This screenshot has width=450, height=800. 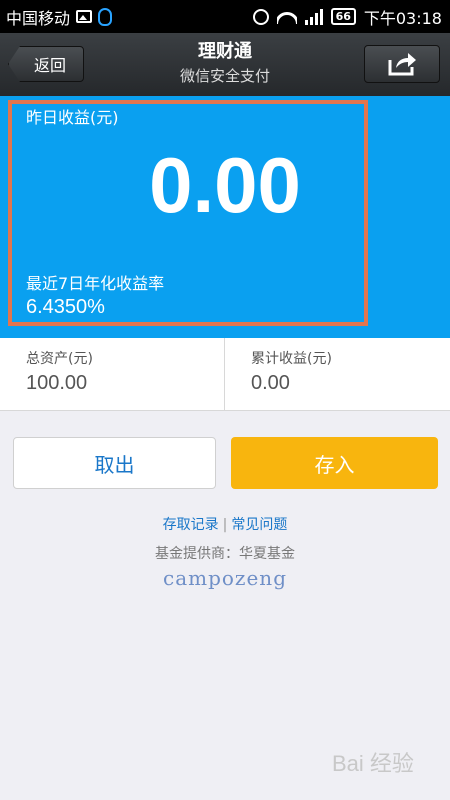 I want to click on cumulative-income-value: 0.00, so click(x=270, y=383).